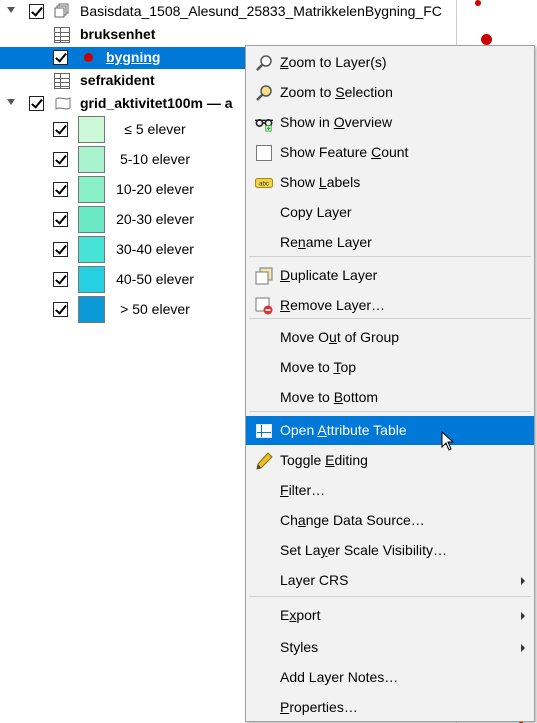 The width and height of the screenshot is (537, 723). I want to click on menu-item-label: Move to Top, so click(318, 367).